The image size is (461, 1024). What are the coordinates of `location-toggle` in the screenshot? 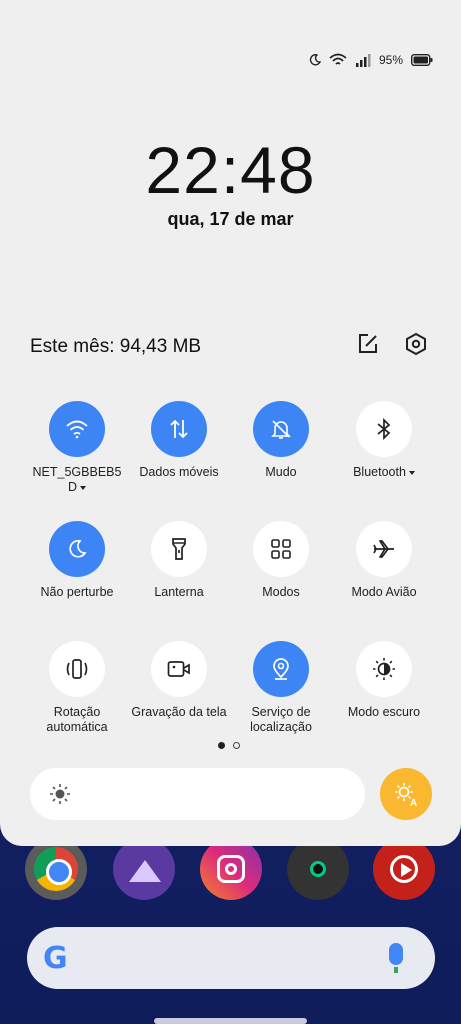 It's located at (281, 669).